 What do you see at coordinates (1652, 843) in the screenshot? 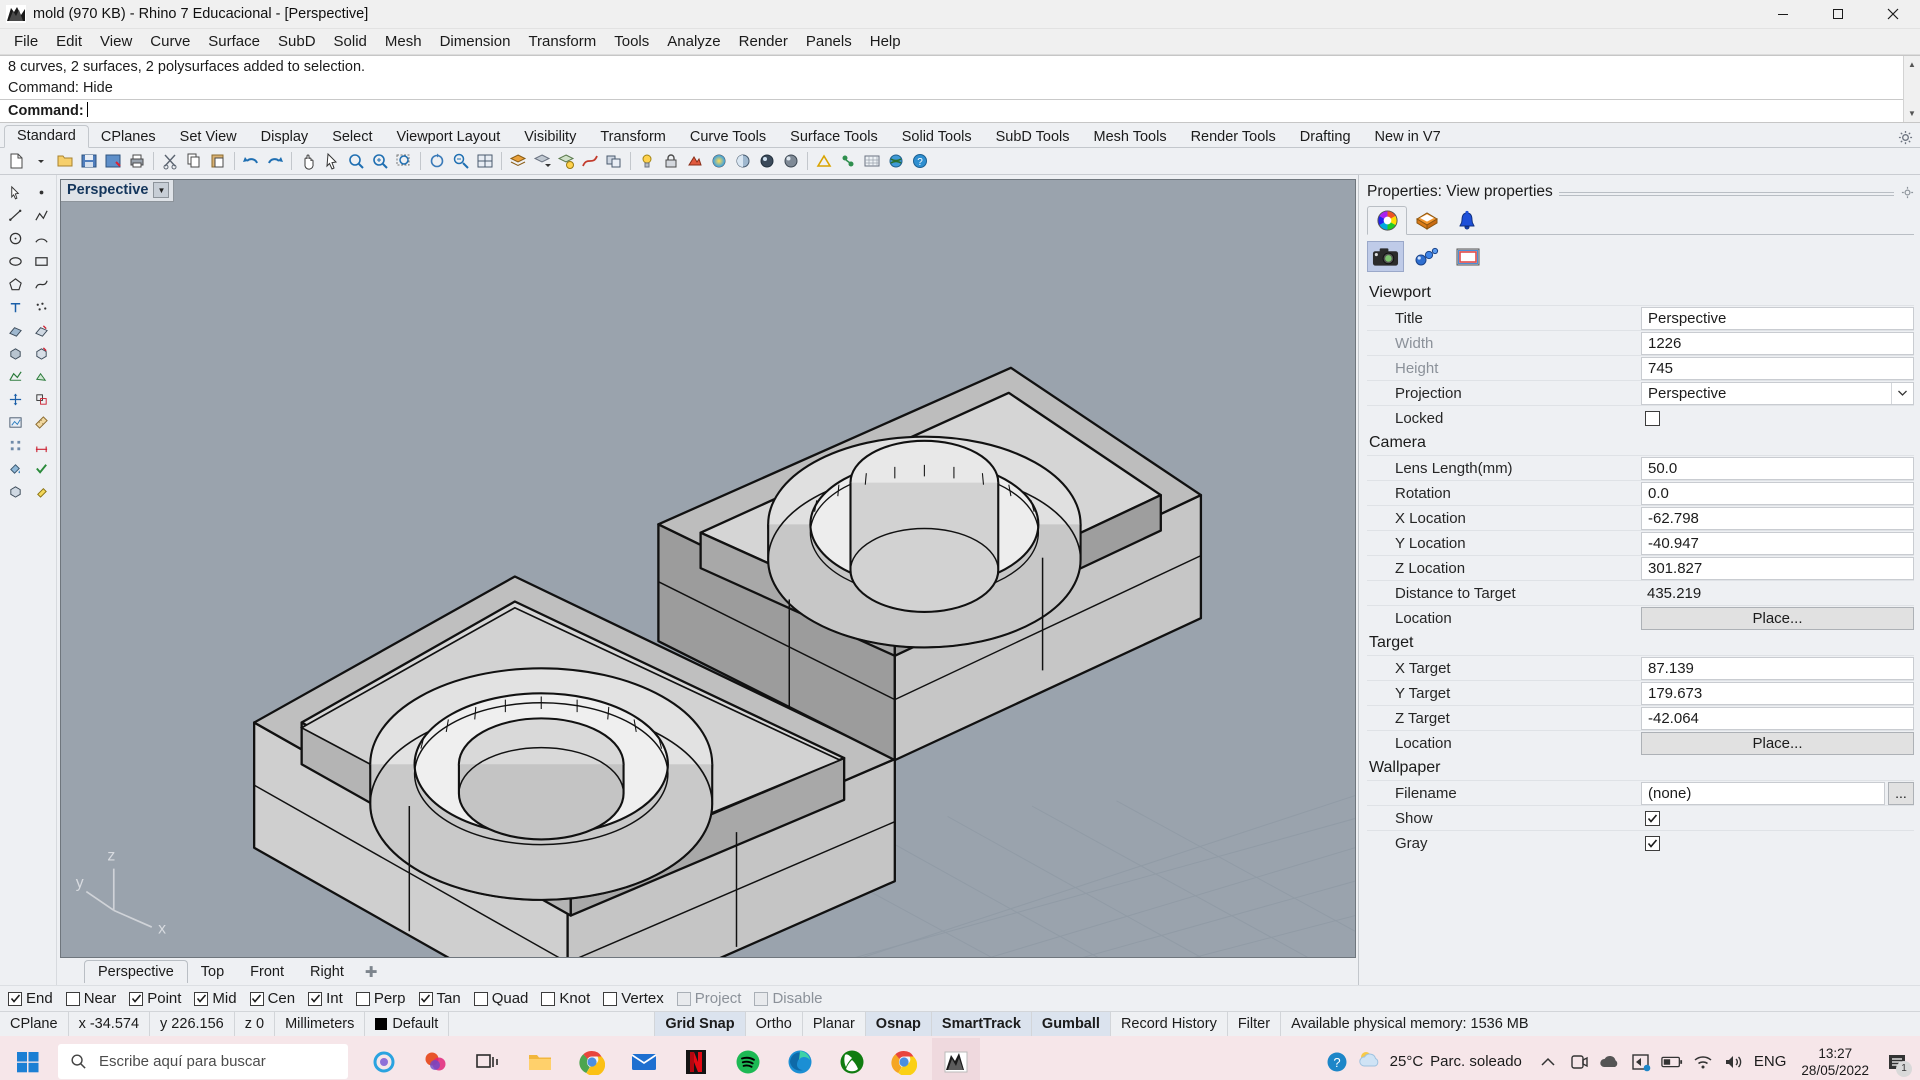
I see `wallpaper-gray-checkbox` at bounding box center [1652, 843].